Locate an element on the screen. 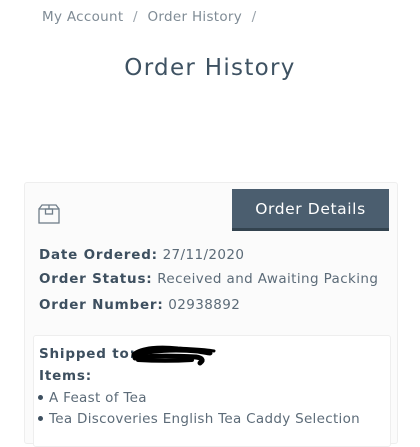  shipped-to-label: Shipped to: is located at coordinates (87, 354).